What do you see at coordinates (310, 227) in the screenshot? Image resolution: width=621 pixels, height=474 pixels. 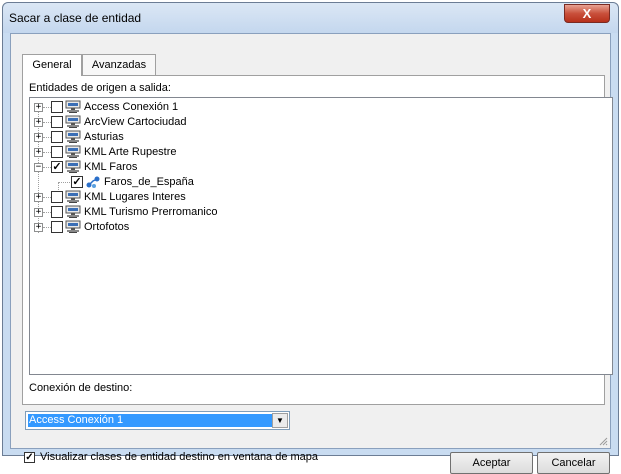 I see `tree-item: + Ortofotos` at bounding box center [310, 227].